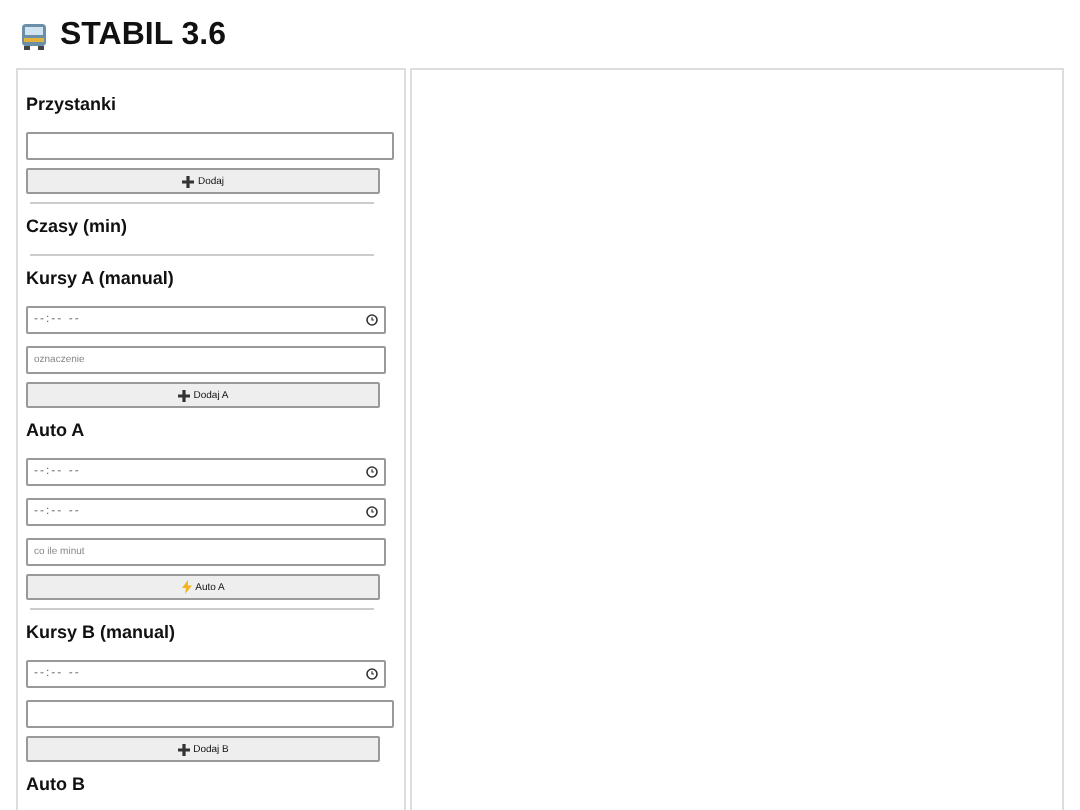  I want to click on section-heading: Auto B, so click(56, 785).